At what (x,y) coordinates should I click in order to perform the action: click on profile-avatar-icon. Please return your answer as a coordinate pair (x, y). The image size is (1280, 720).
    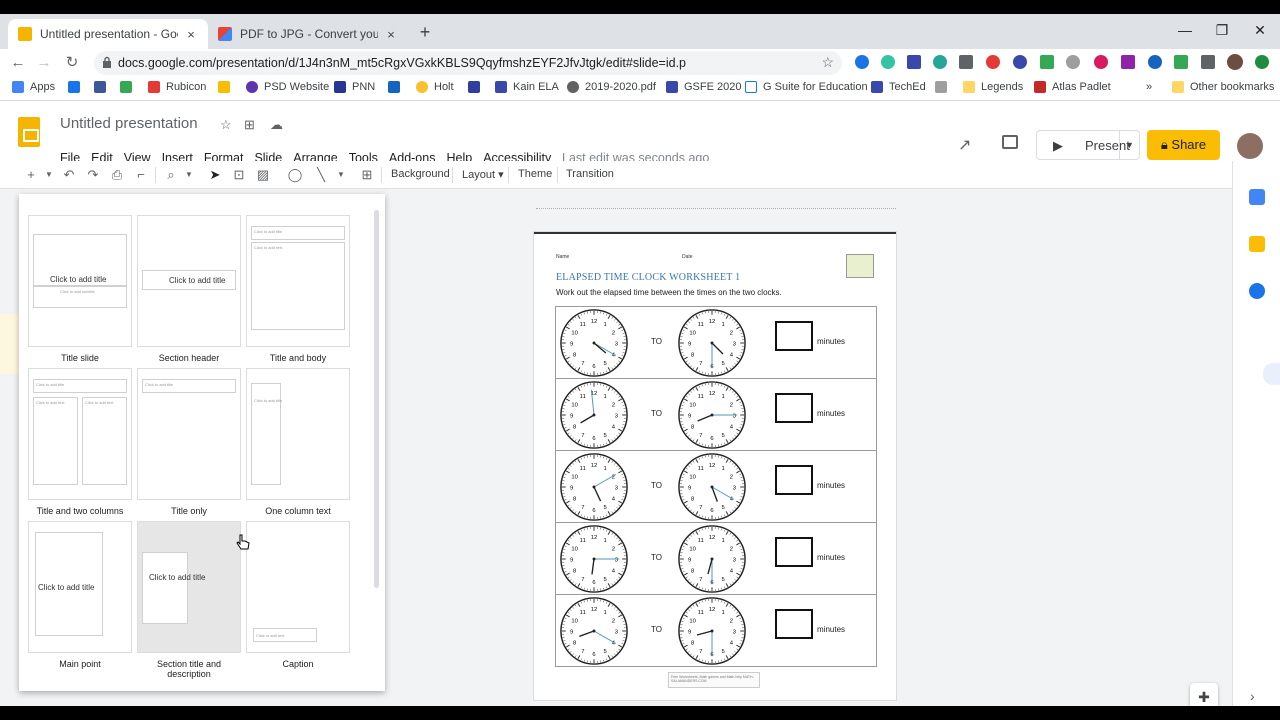
    Looking at the image, I should click on (1235, 62).